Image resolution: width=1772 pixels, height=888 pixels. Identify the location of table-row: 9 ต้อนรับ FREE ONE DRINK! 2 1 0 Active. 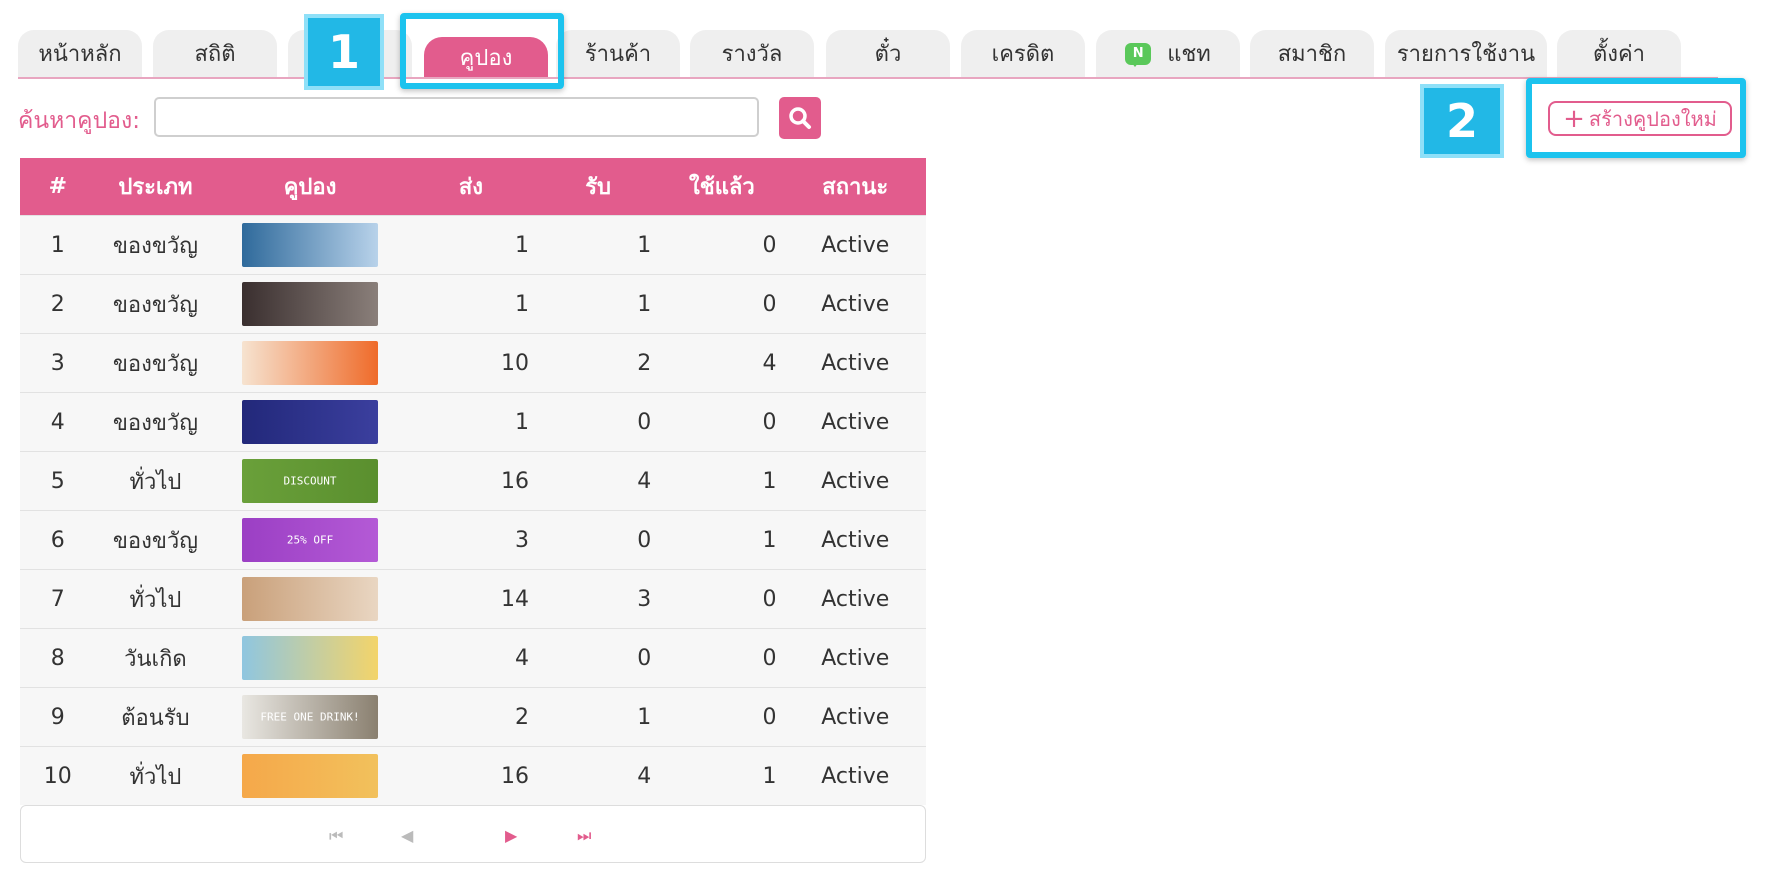
(473, 717).